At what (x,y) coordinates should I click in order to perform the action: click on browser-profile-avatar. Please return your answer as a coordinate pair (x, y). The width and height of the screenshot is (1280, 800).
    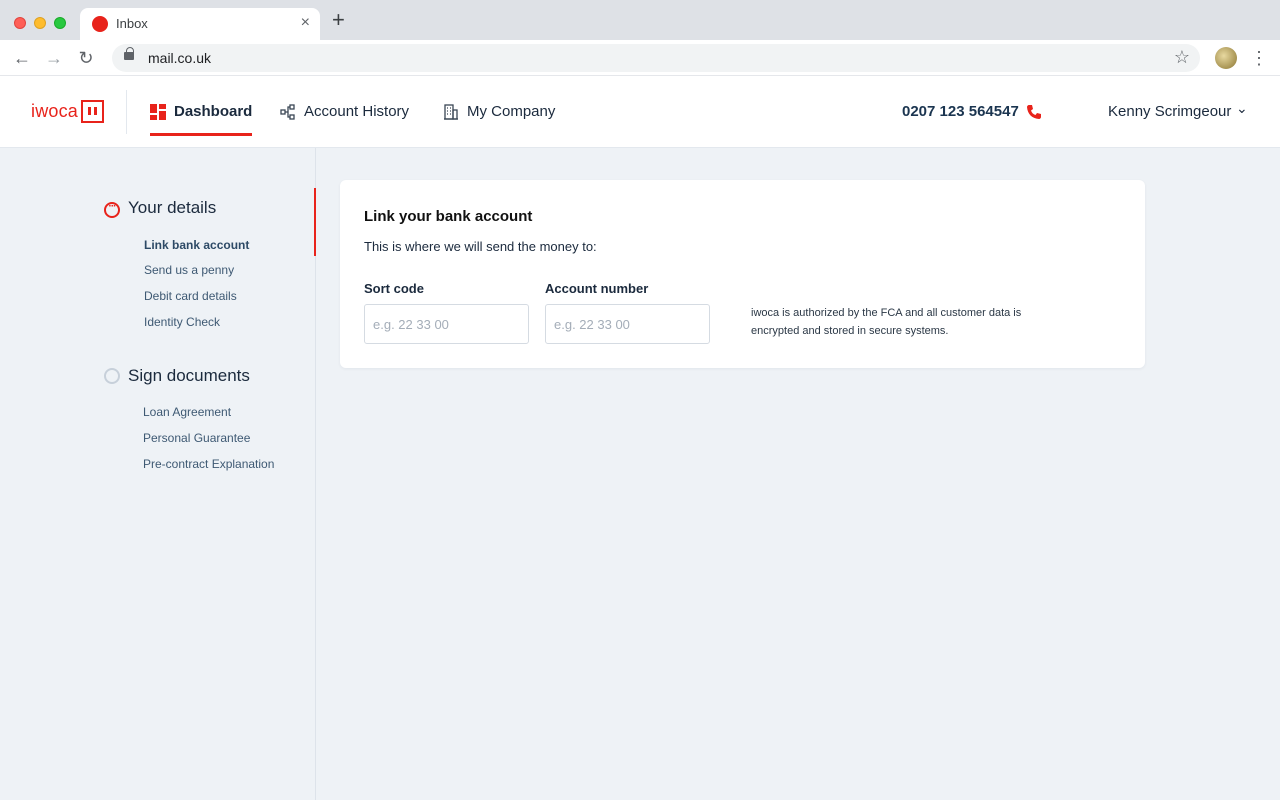
    Looking at the image, I should click on (1226, 58).